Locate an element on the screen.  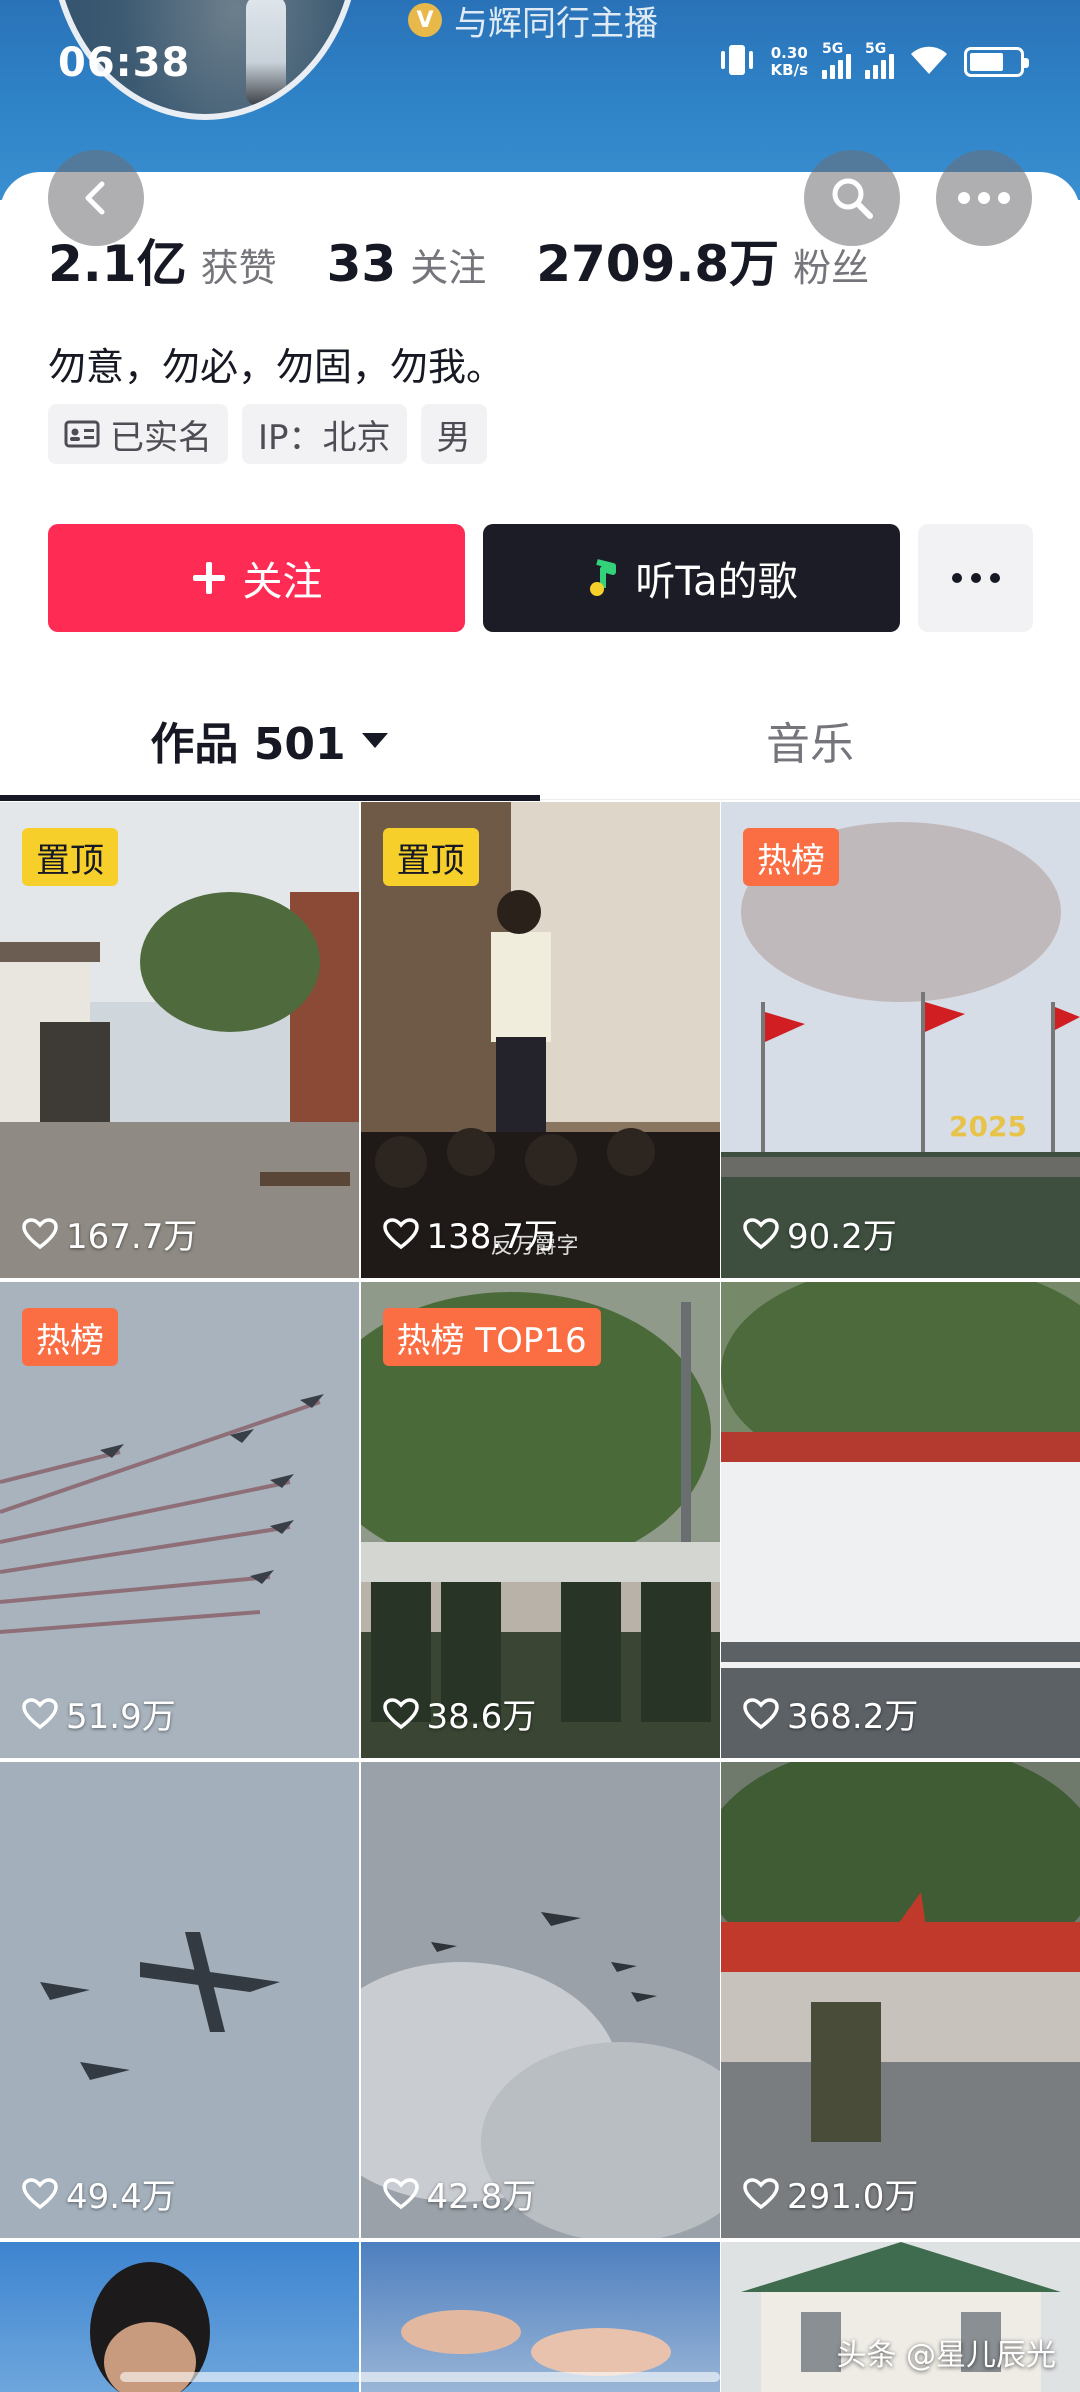
video-likes-count: 138.7万 is located at coordinates (492, 1237).